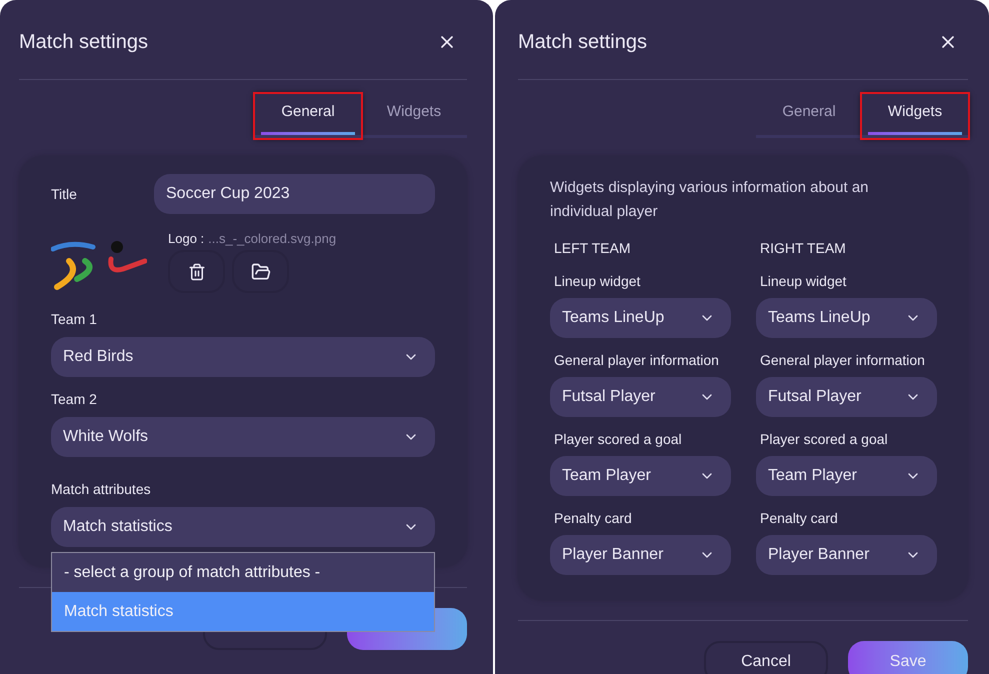 This screenshot has height=674, width=989. I want to click on select-field: Match statistics, so click(243, 527).